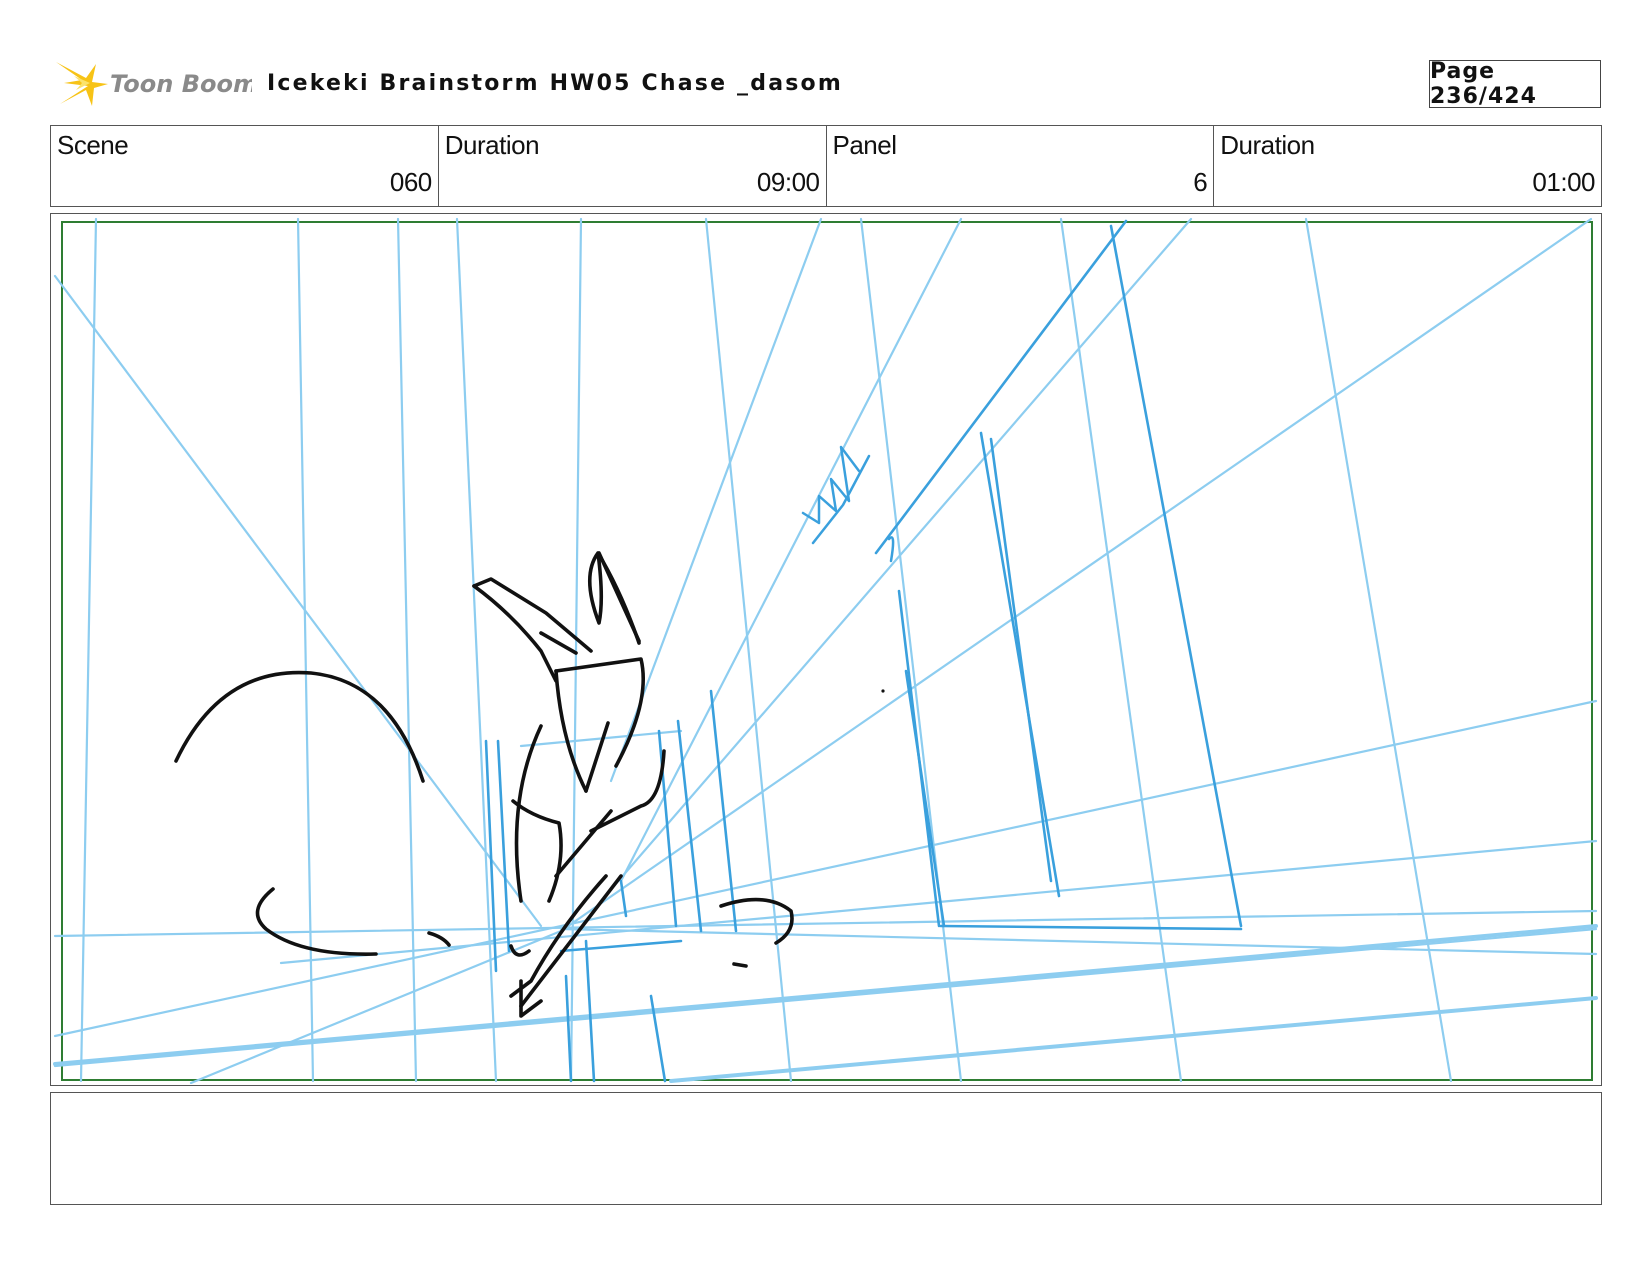 Image resolution: width=1650 pixels, height=1275 pixels. I want to click on document-title: Icekeki Brainstorm HW05 Chase _dasom, so click(555, 83).